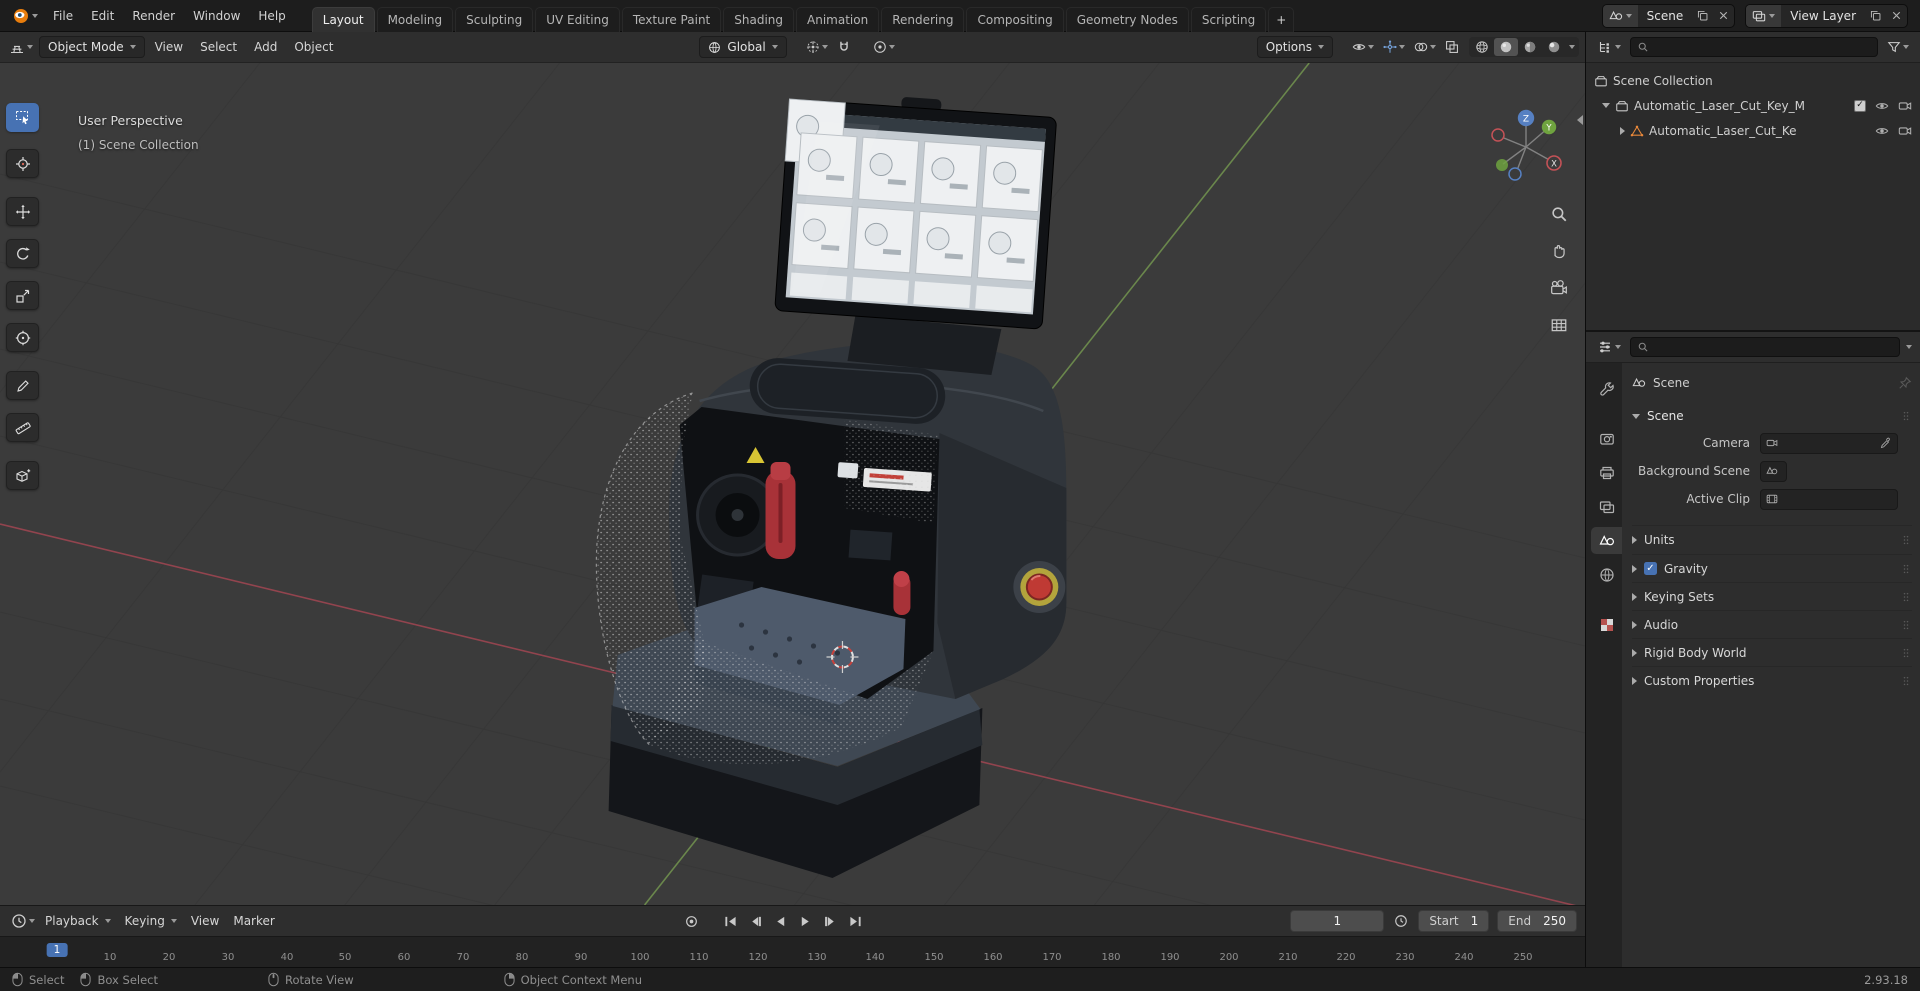 This screenshot has width=1920, height=991. Describe the element at coordinates (1772, 416) in the screenshot. I see `scene-panel-header: Scene` at that location.